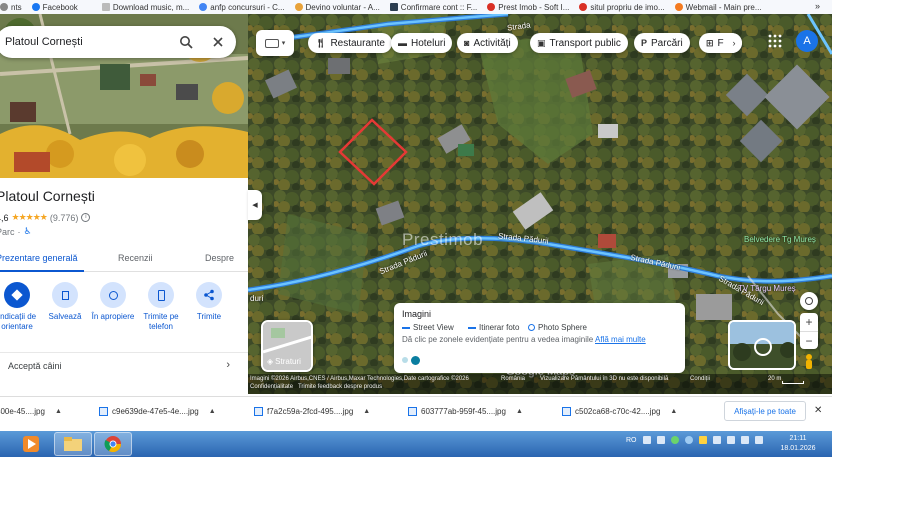  I want to click on facebook-icon, so click(35, 7).